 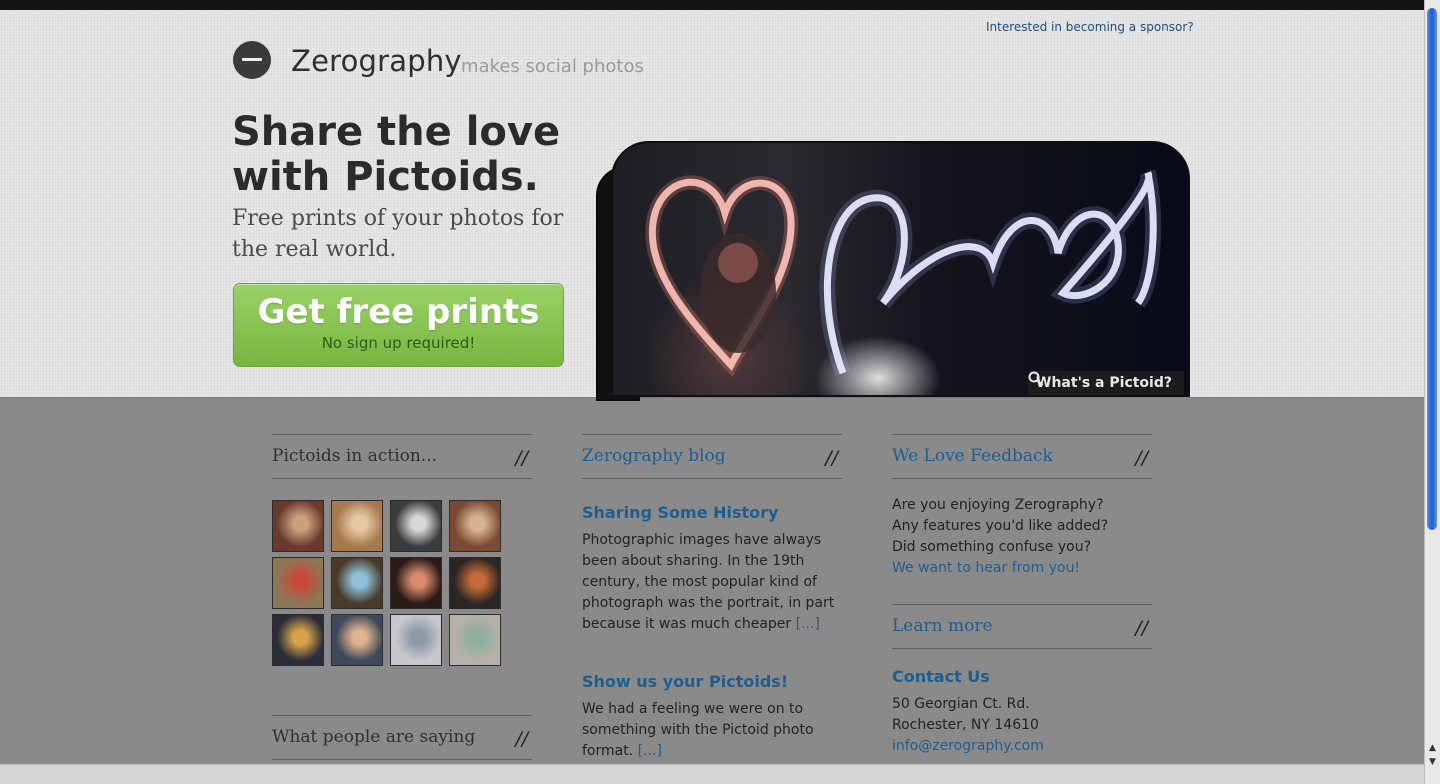 I want to click on thumbnail-grid, so click(x=402, y=583).